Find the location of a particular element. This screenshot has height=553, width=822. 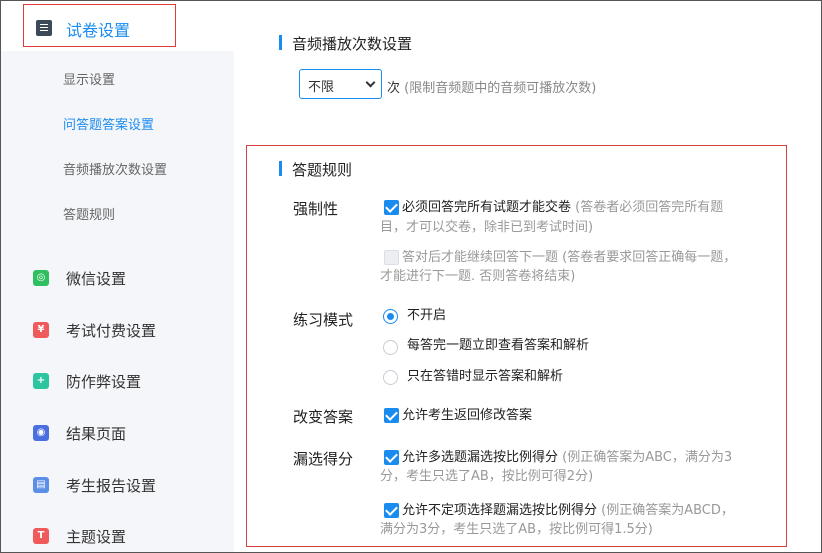

sidebar-item-audio-count: 音频播放次数设置 is located at coordinates (115, 168).